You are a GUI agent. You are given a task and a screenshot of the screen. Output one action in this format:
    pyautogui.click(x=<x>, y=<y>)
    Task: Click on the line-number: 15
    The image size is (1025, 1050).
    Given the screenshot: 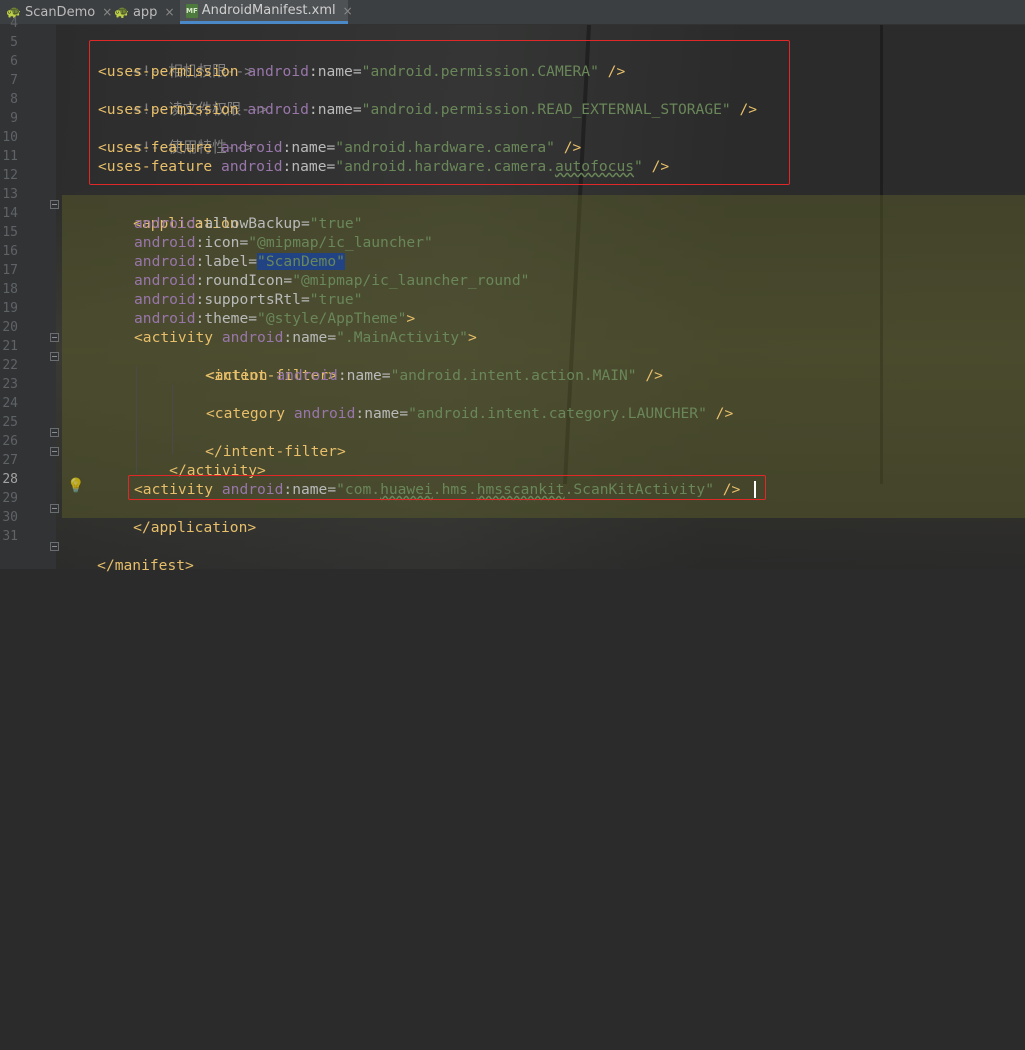 What is the action you would take?
    pyautogui.click(x=9, y=232)
    